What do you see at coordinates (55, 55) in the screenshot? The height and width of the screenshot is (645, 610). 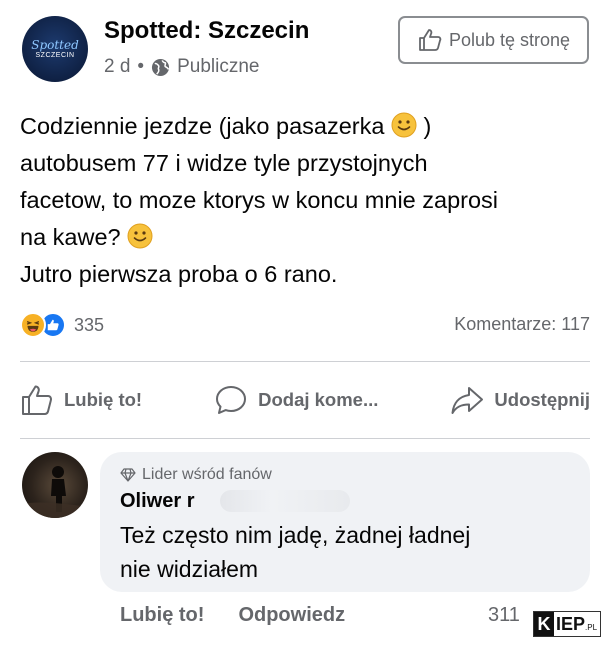 I see `avatar-logo-bottom: SZCZECIN` at bounding box center [55, 55].